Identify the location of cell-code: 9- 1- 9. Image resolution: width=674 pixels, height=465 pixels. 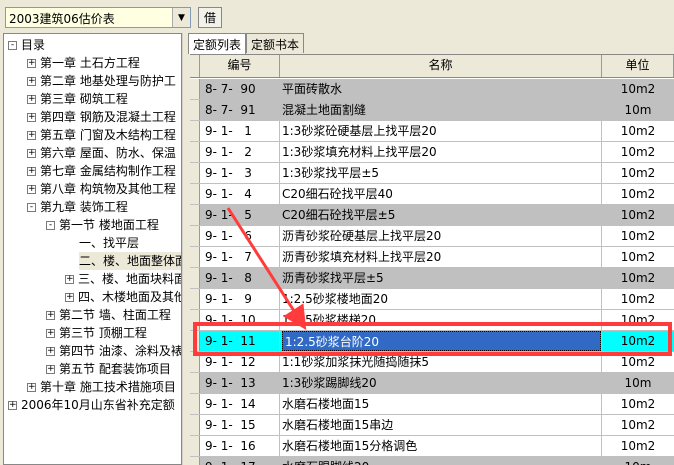
(240, 299).